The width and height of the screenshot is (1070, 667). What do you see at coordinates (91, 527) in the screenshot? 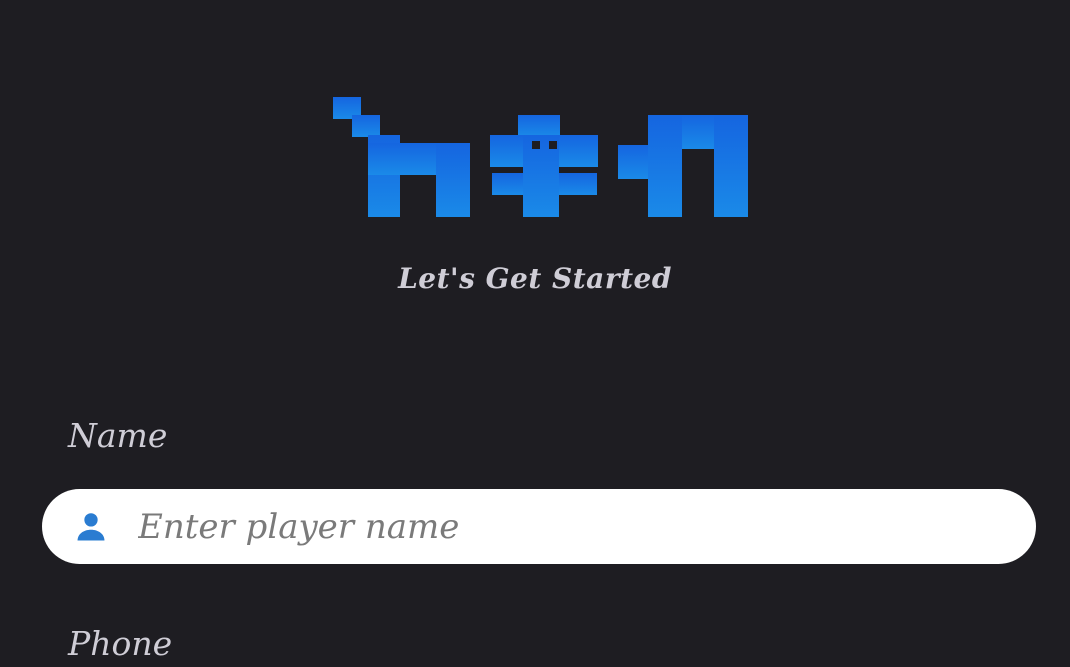
I see `person-icon` at bounding box center [91, 527].